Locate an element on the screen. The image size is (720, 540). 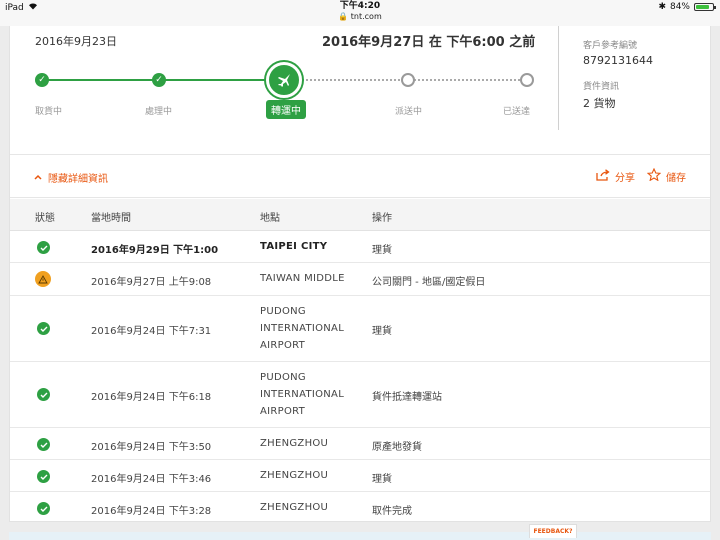
step-delivered-icon is located at coordinates (527, 80).